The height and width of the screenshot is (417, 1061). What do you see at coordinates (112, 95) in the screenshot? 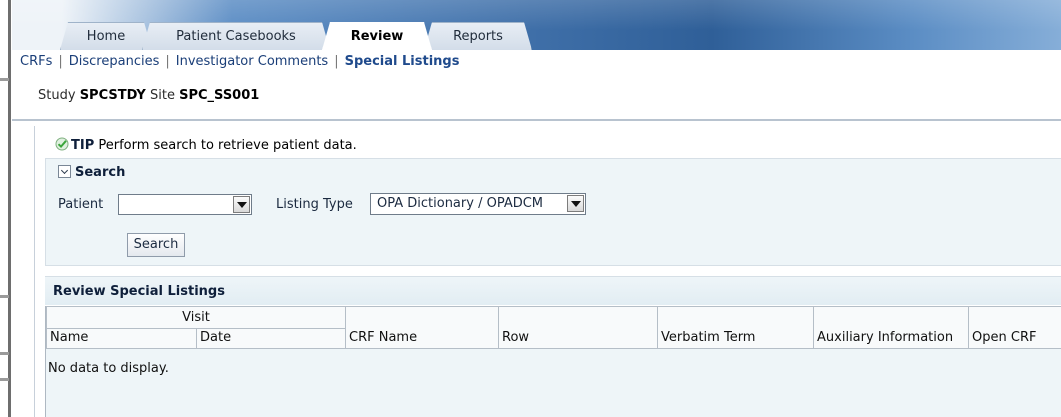
I see `study-value: SPCSTDY` at bounding box center [112, 95].